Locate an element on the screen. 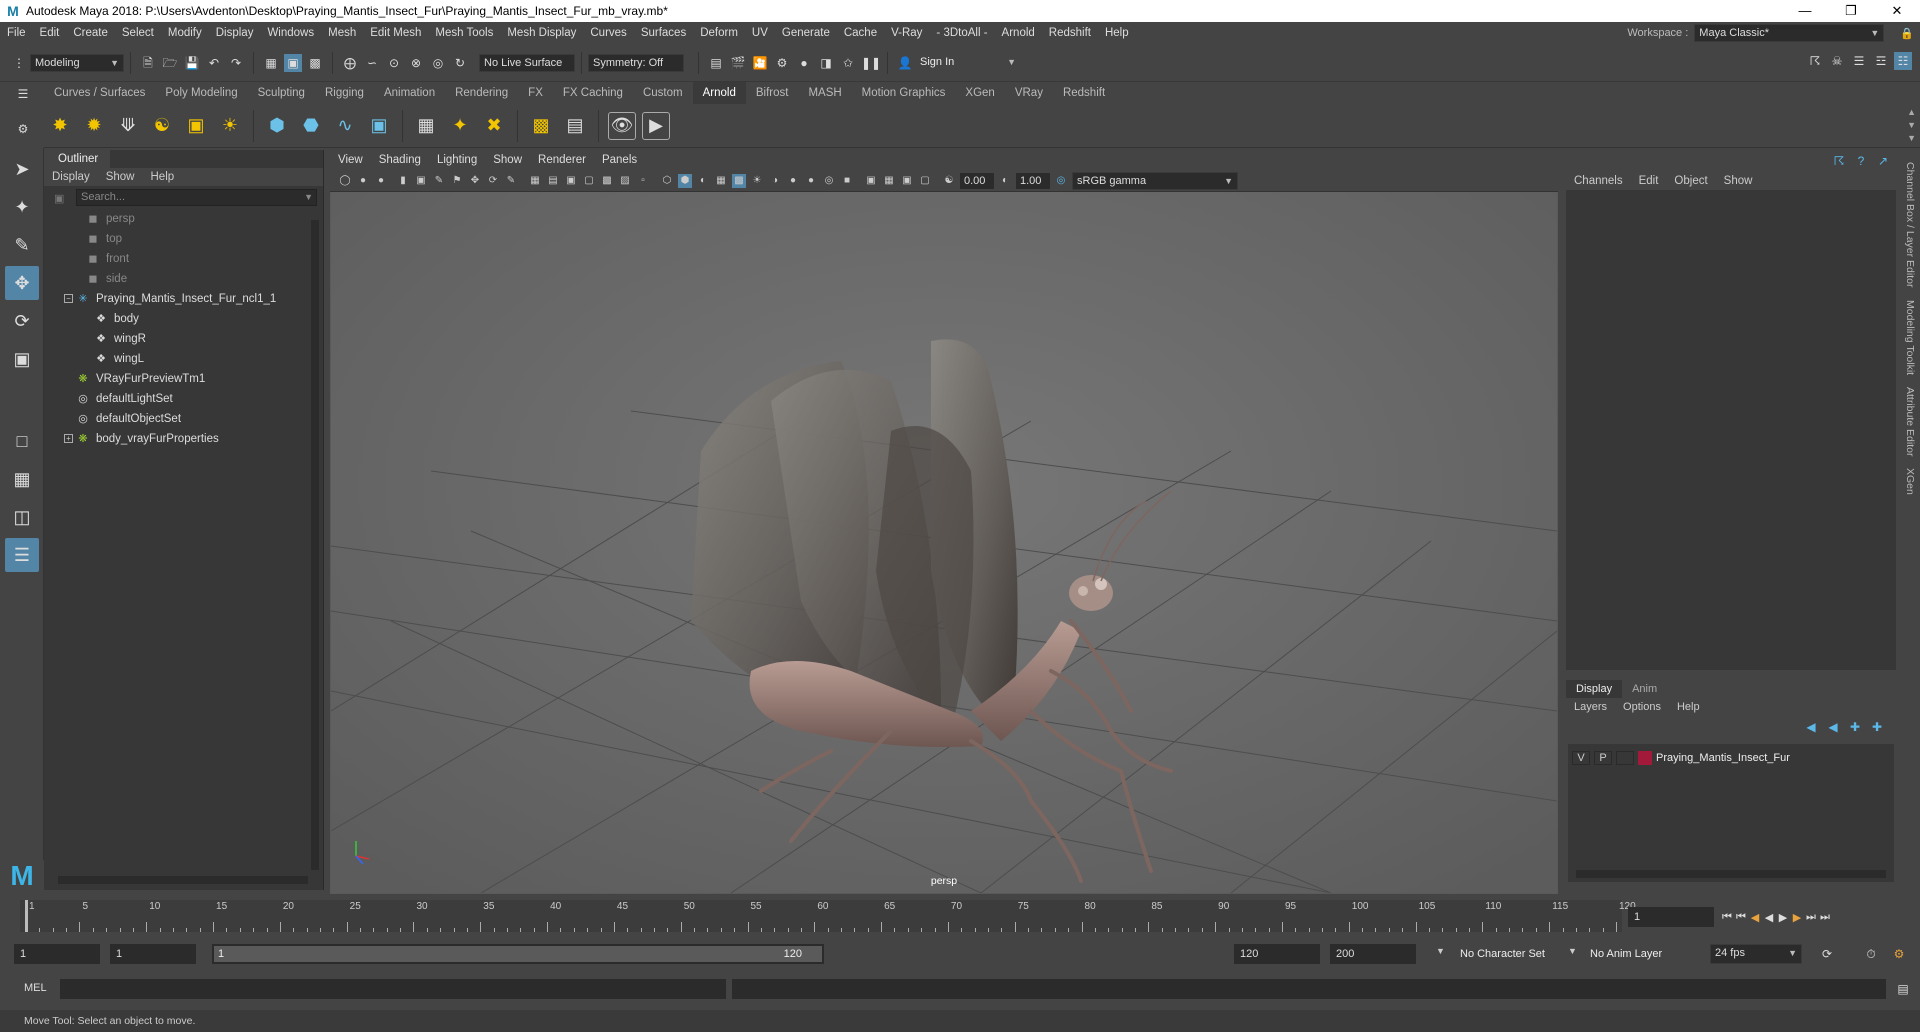 The image size is (1920, 1032). gamma-icon: ◐ is located at coordinates (1005, 181).